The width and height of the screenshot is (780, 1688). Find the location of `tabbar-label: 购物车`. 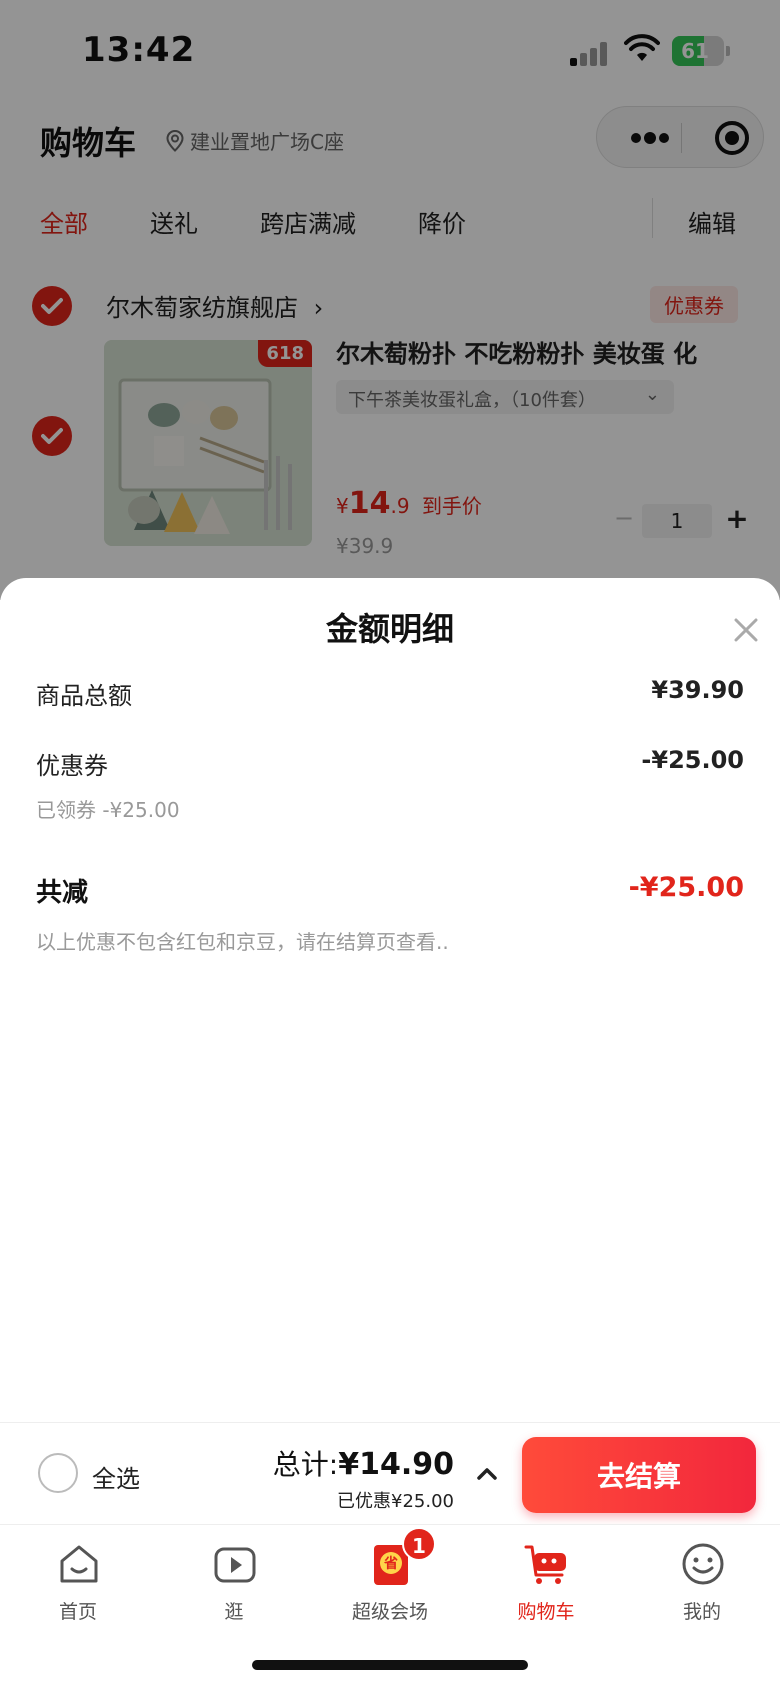

tabbar-label: 购物车 is located at coordinates (546, 1612).